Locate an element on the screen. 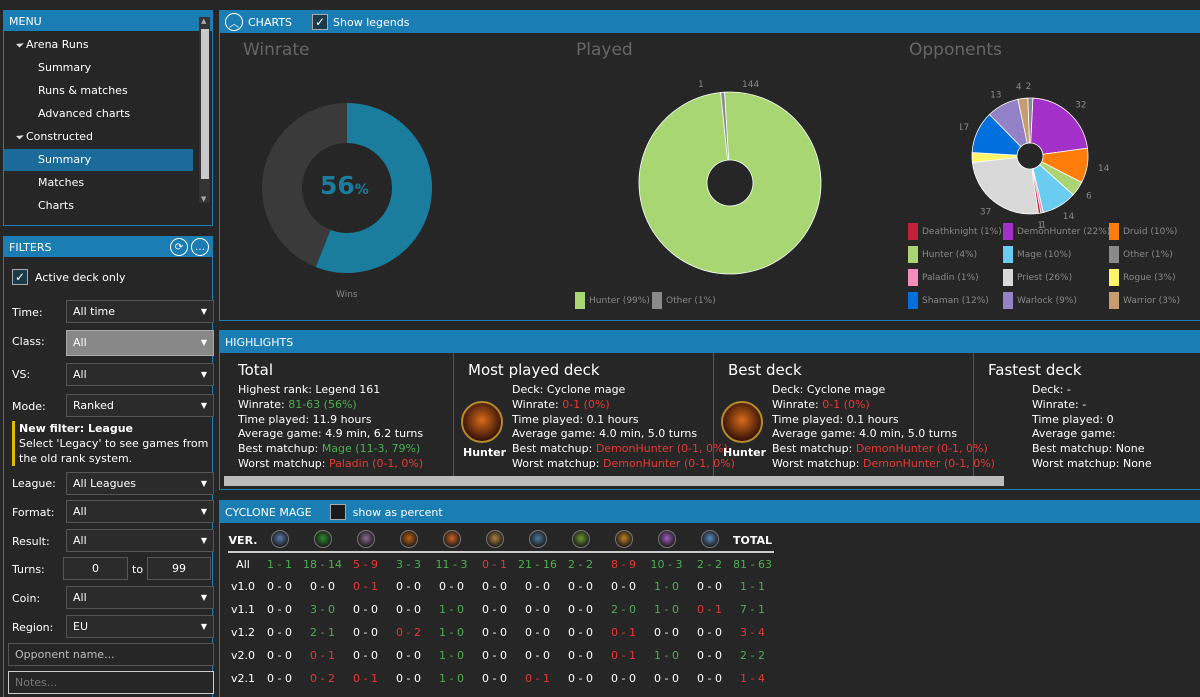 This screenshot has width=1200, height=697. scroll-up-icon: ▲ is located at coordinates (203, 21).